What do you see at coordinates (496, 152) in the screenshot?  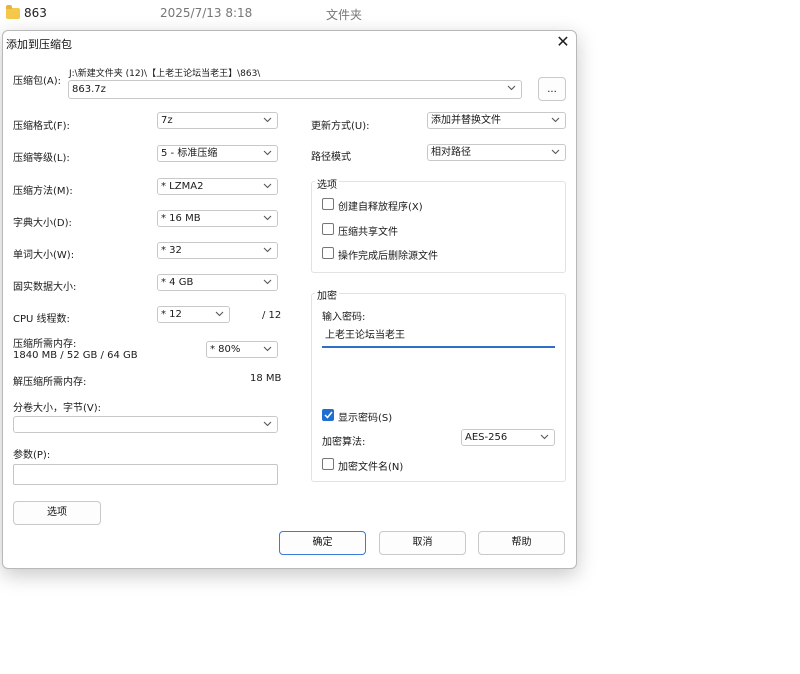 I see `path-select: 相对路径` at bounding box center [496, 152].